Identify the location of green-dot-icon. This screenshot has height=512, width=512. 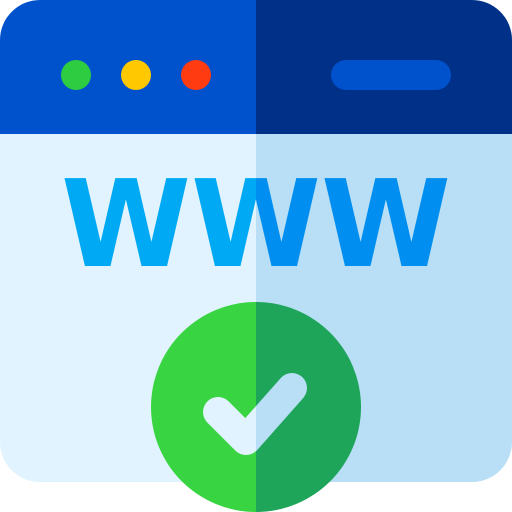
(76, 75).